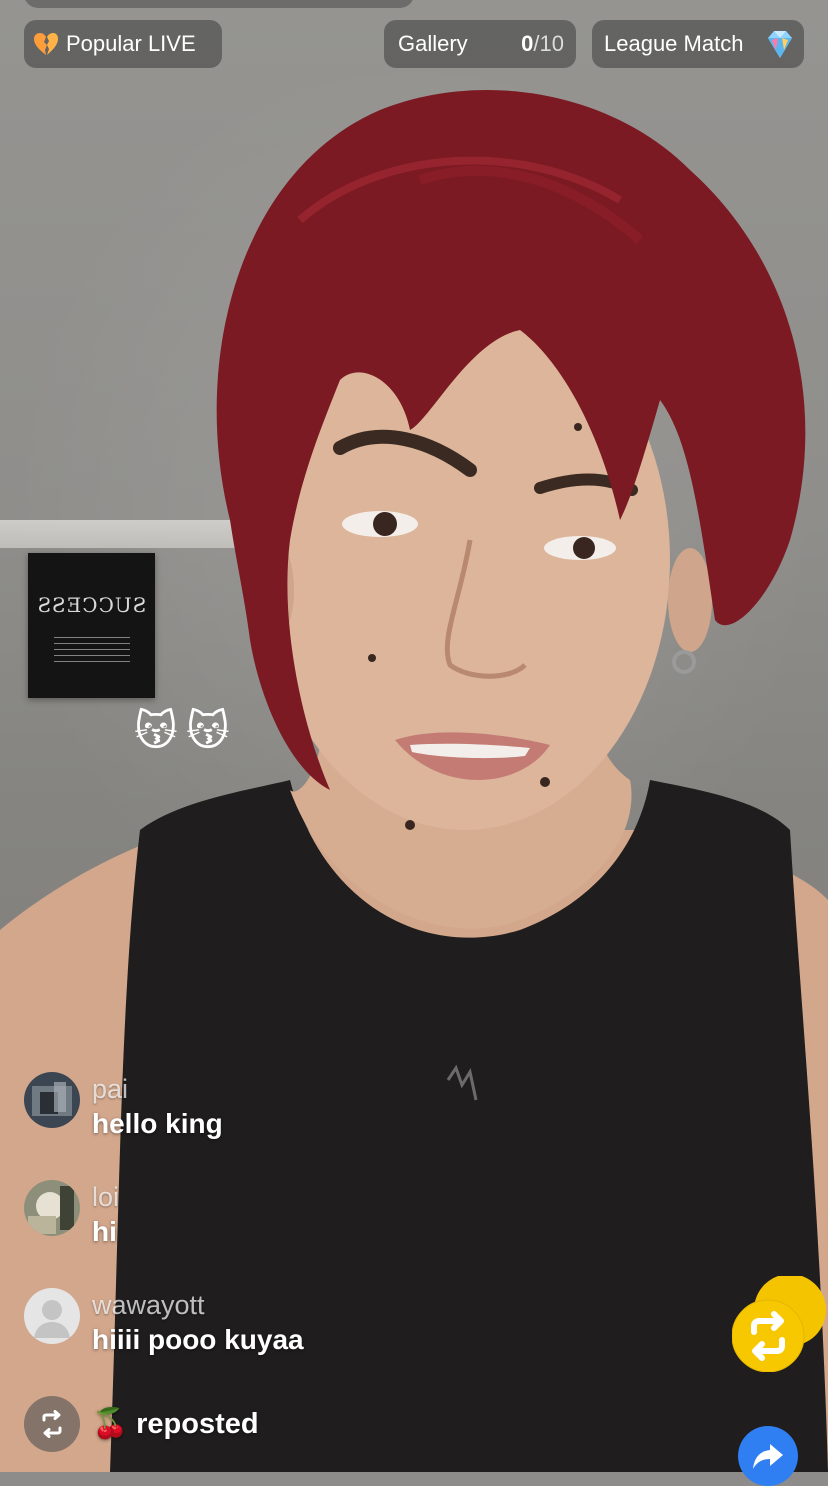 The image size is (828, 1486). I want to click on default-avatar-icon, so click(52, 1316).